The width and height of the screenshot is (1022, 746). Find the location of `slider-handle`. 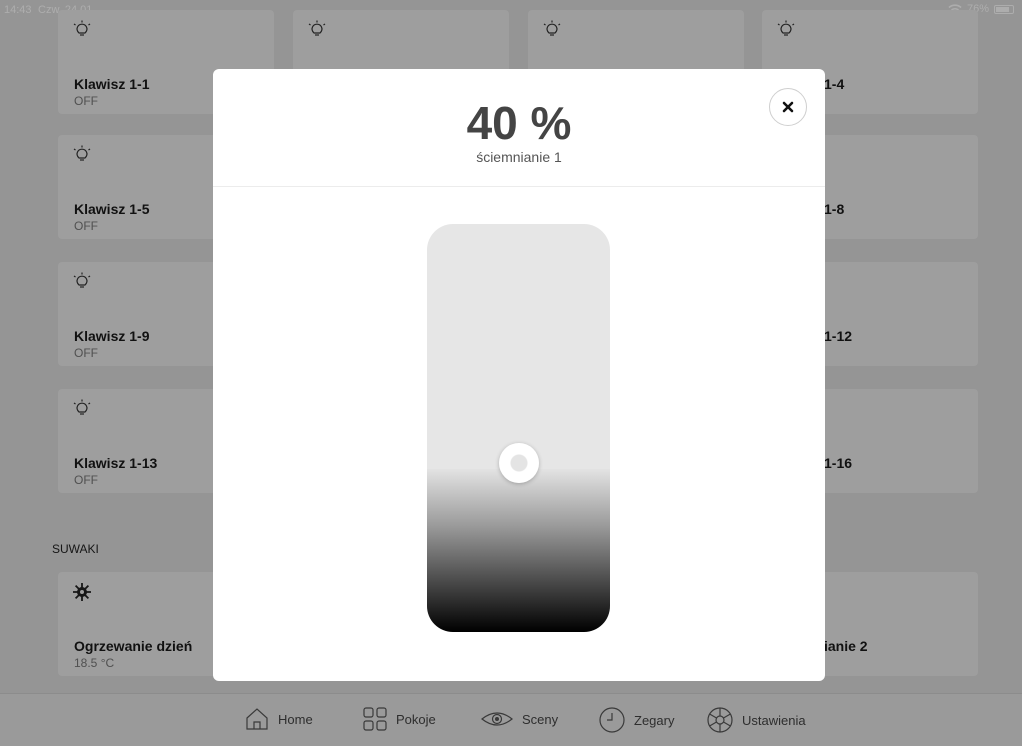

slider-handle is located at coordinates (519, 463).